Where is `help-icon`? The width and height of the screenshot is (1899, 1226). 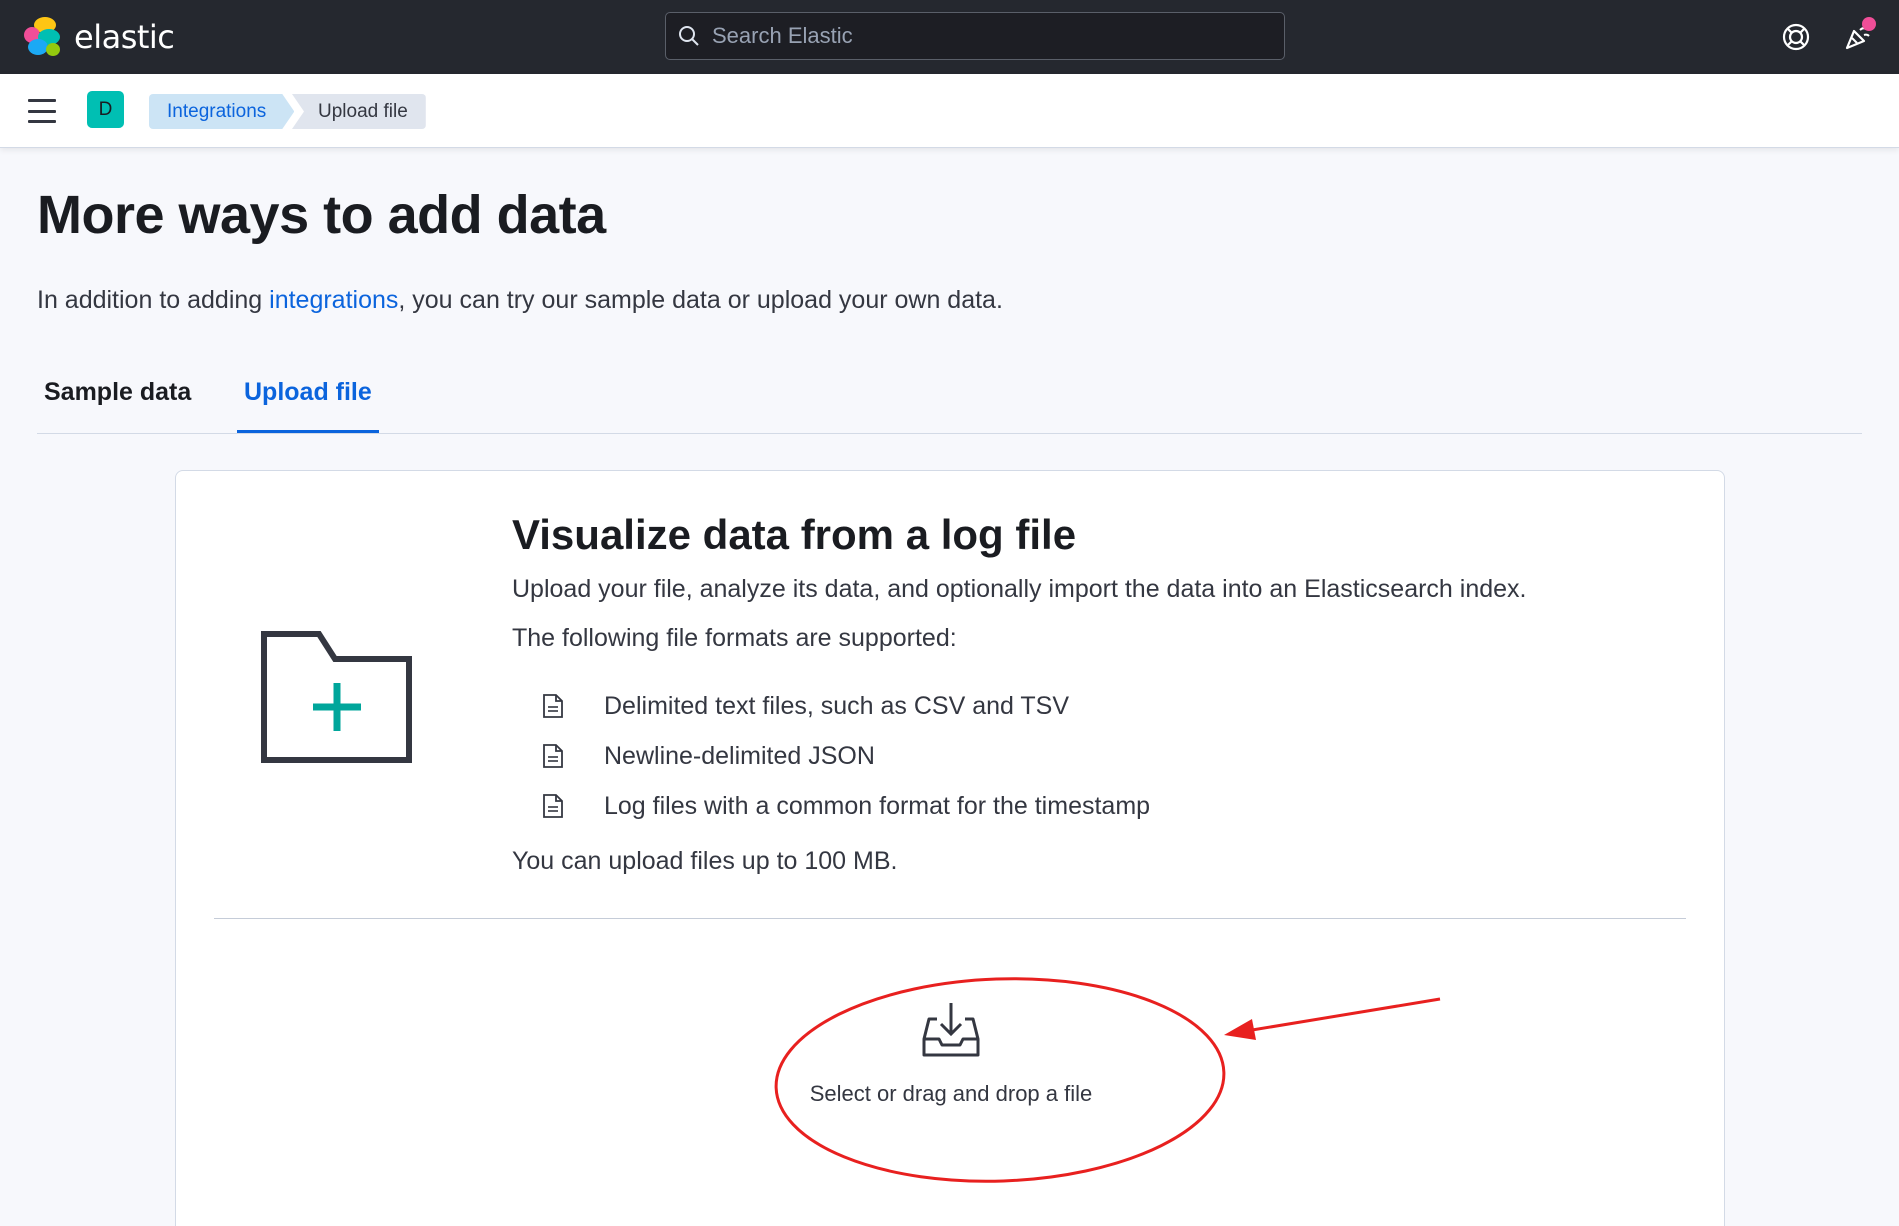
help-icon is located at coordinates (1796, 37).